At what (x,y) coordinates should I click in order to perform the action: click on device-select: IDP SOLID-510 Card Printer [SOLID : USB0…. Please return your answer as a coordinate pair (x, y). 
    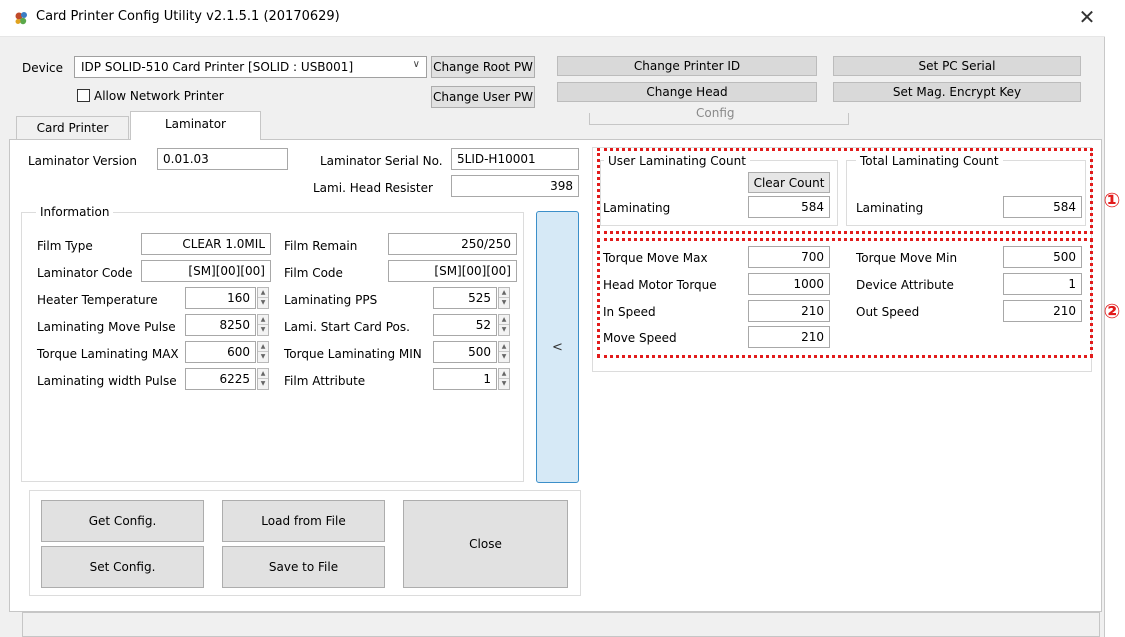
    Looking at the image, I should click on (250, 67).